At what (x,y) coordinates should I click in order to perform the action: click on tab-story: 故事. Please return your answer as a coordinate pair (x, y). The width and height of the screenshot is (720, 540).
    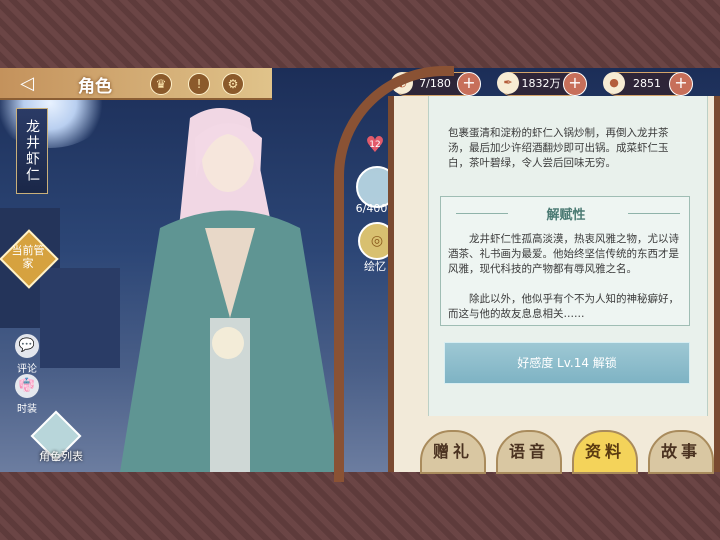
    Looking at the image, I should click on (681, 452).